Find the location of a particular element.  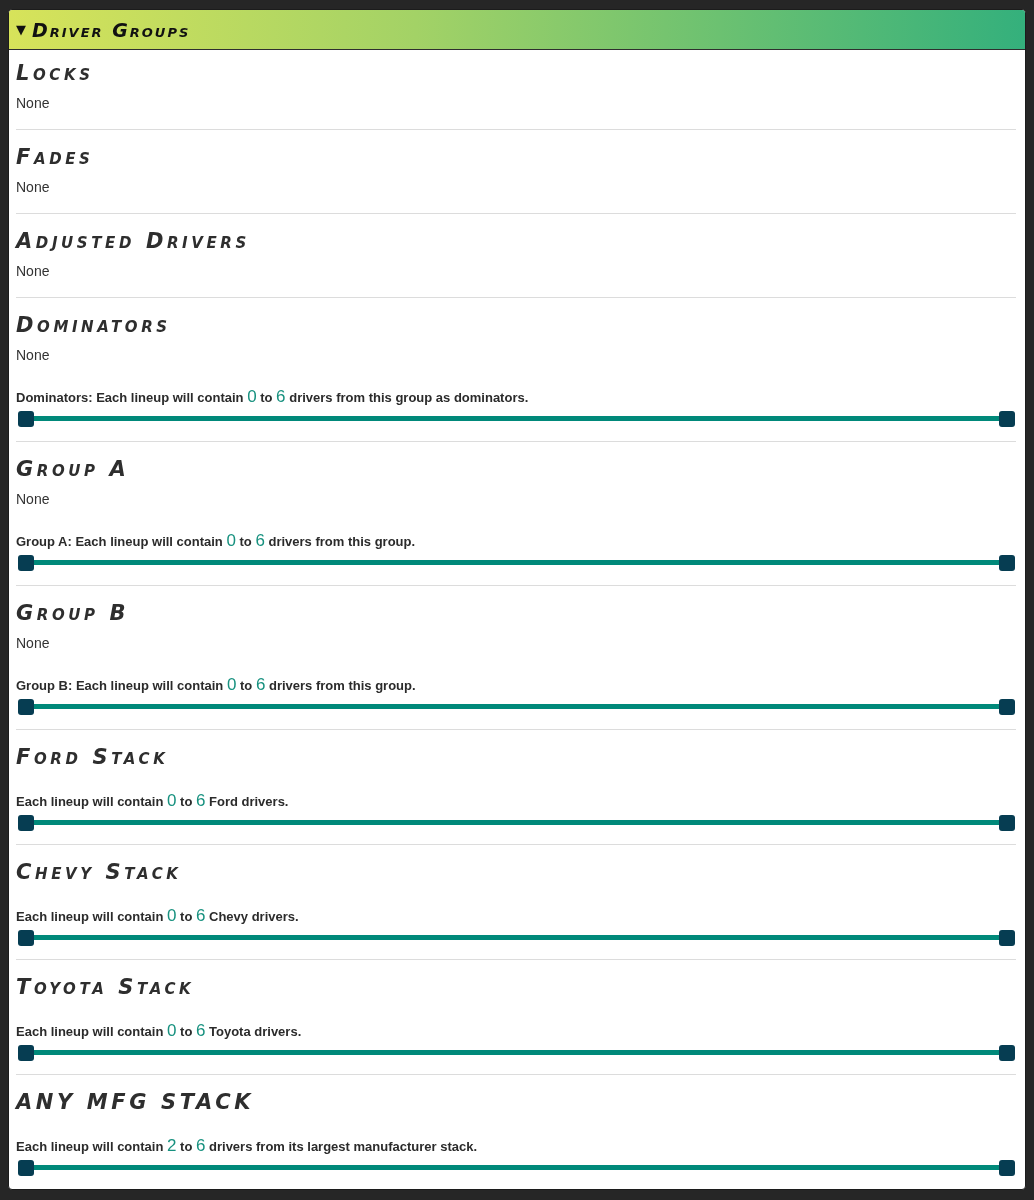

range-description: Dominators: Each lineup will contain 0 to 6 drivers from this group as dominators. is located at coordinates (272, 397).